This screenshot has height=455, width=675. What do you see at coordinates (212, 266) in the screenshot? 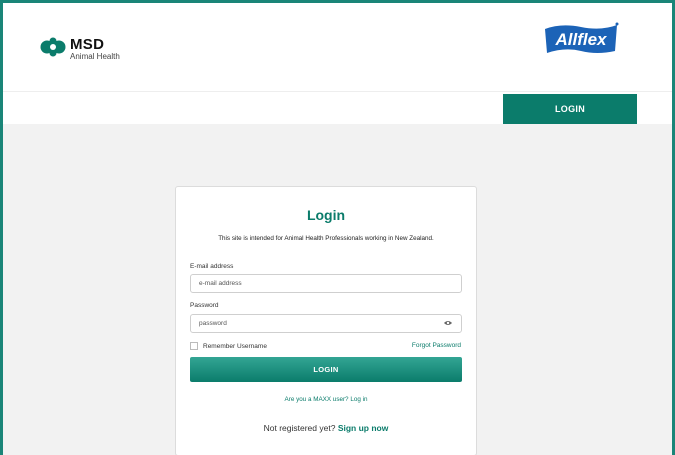
I see `email-label: E-mail address` at bounding box center [212, 266].